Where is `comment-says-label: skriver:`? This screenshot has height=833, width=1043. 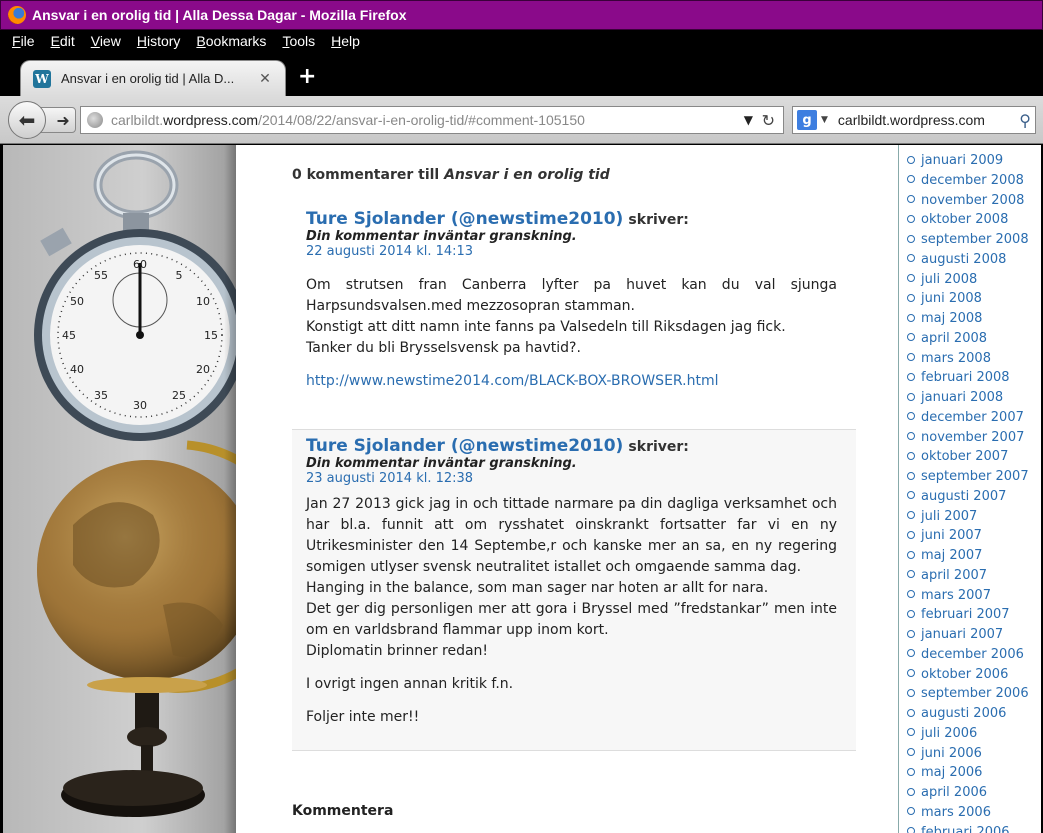 comment-says-label: skriver: is located at coordinates (658, 447).